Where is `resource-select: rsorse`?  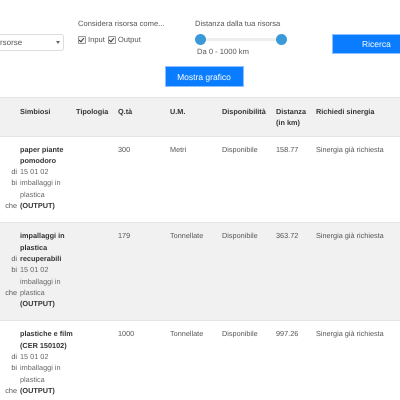
resource-select: rsorse is located at coordinates (32, 42).